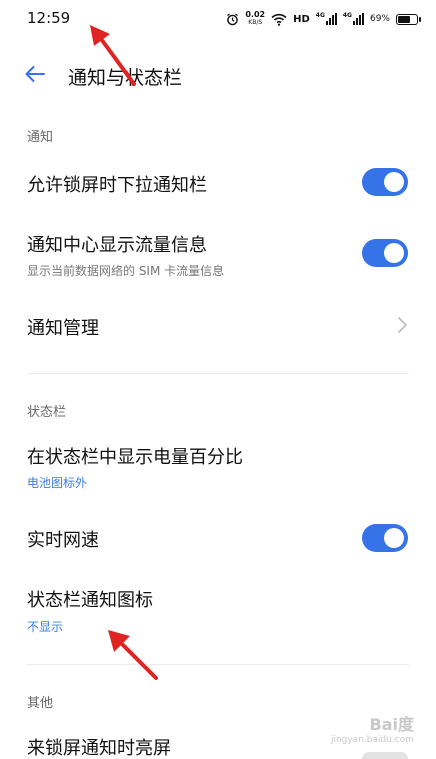 This screenshot has width=436, height=759. Describe the element at coordinates (320, 15) in the screenshot. I see `signal-1-label: 4G` at that location.